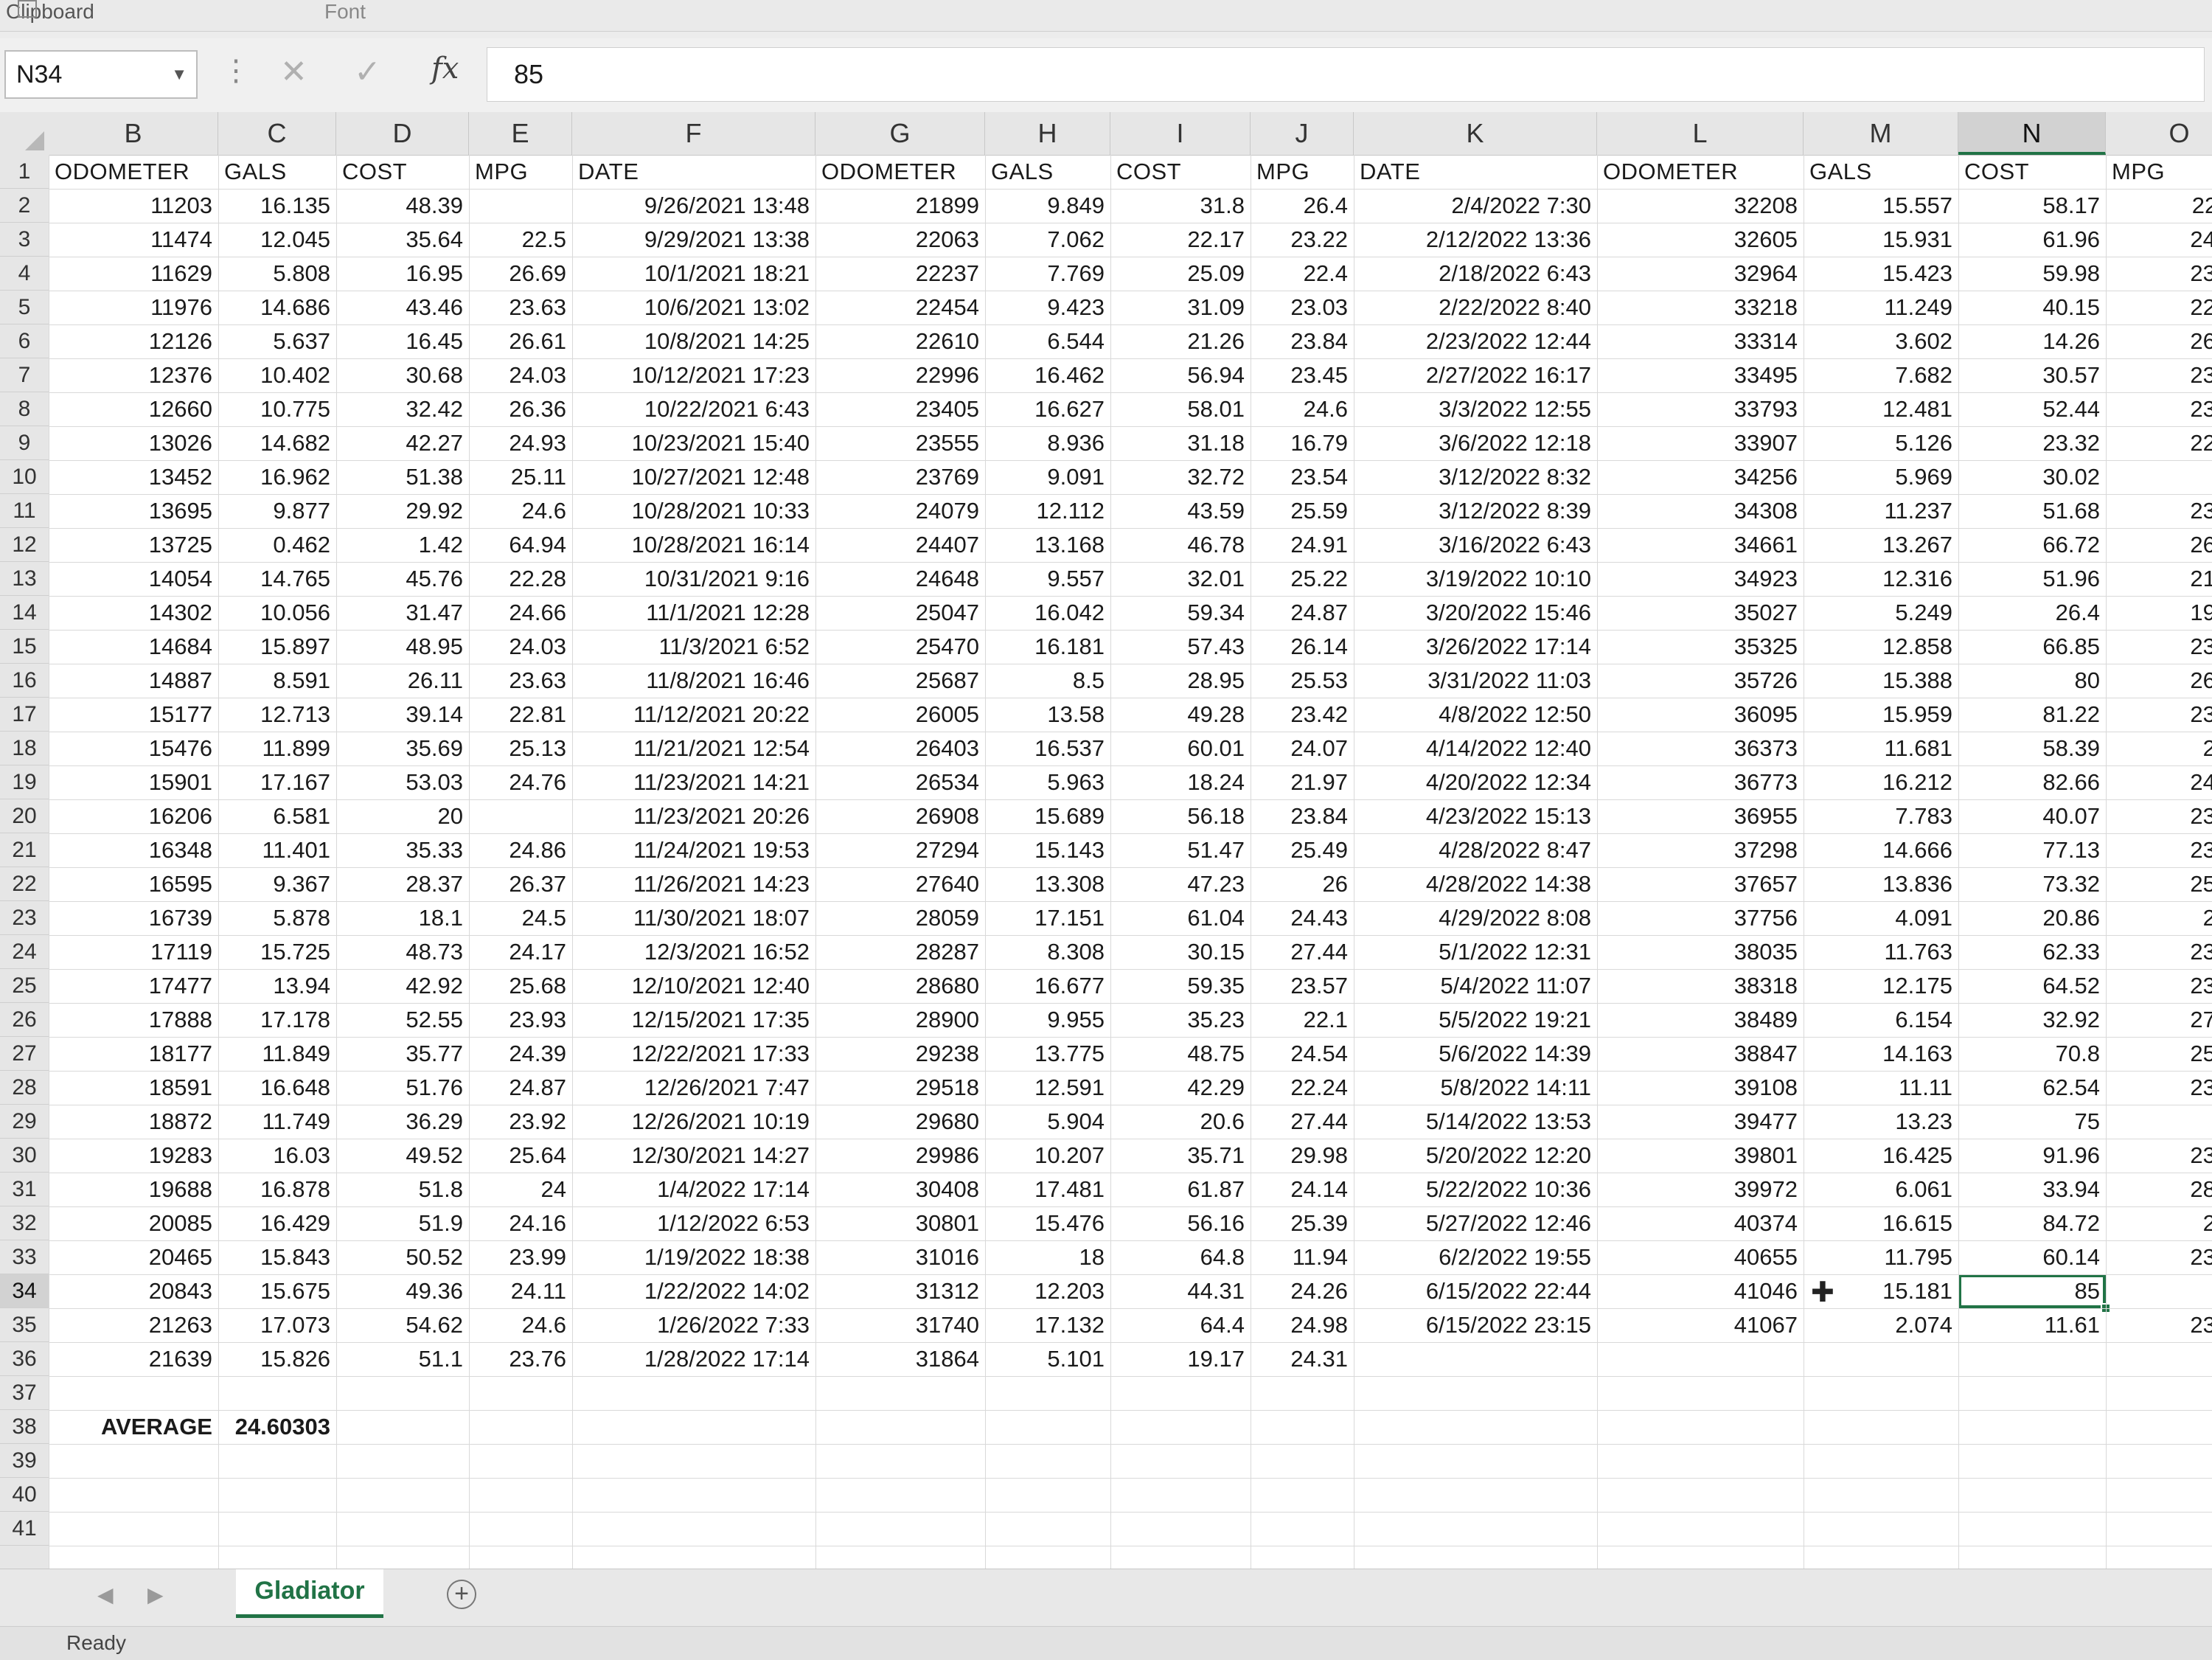 The width and height of the screenshot is (2212, 1660). What do you see at coordinates (1881, 1223) in the screenshot?
I see `data-cell: 16.615` at bounding box center [1881, 1223].